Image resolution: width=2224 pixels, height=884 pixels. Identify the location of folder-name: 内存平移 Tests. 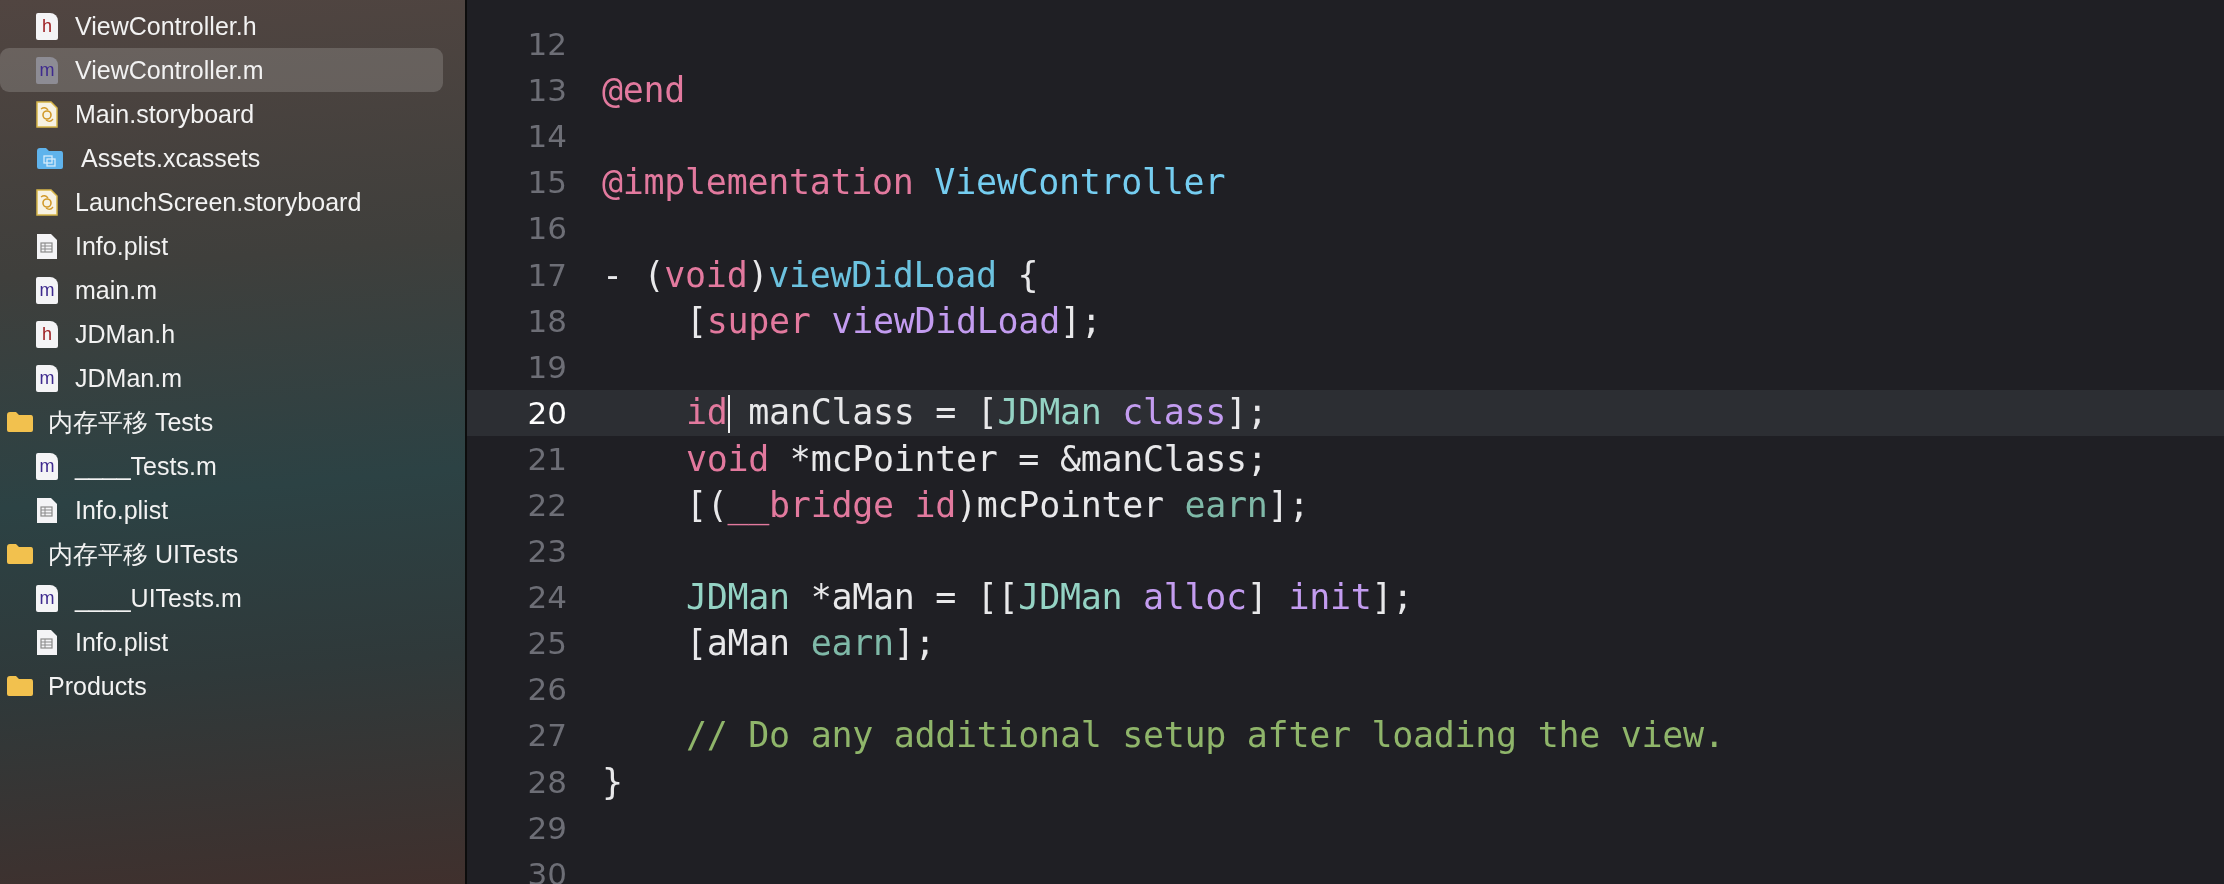
(131, 422).